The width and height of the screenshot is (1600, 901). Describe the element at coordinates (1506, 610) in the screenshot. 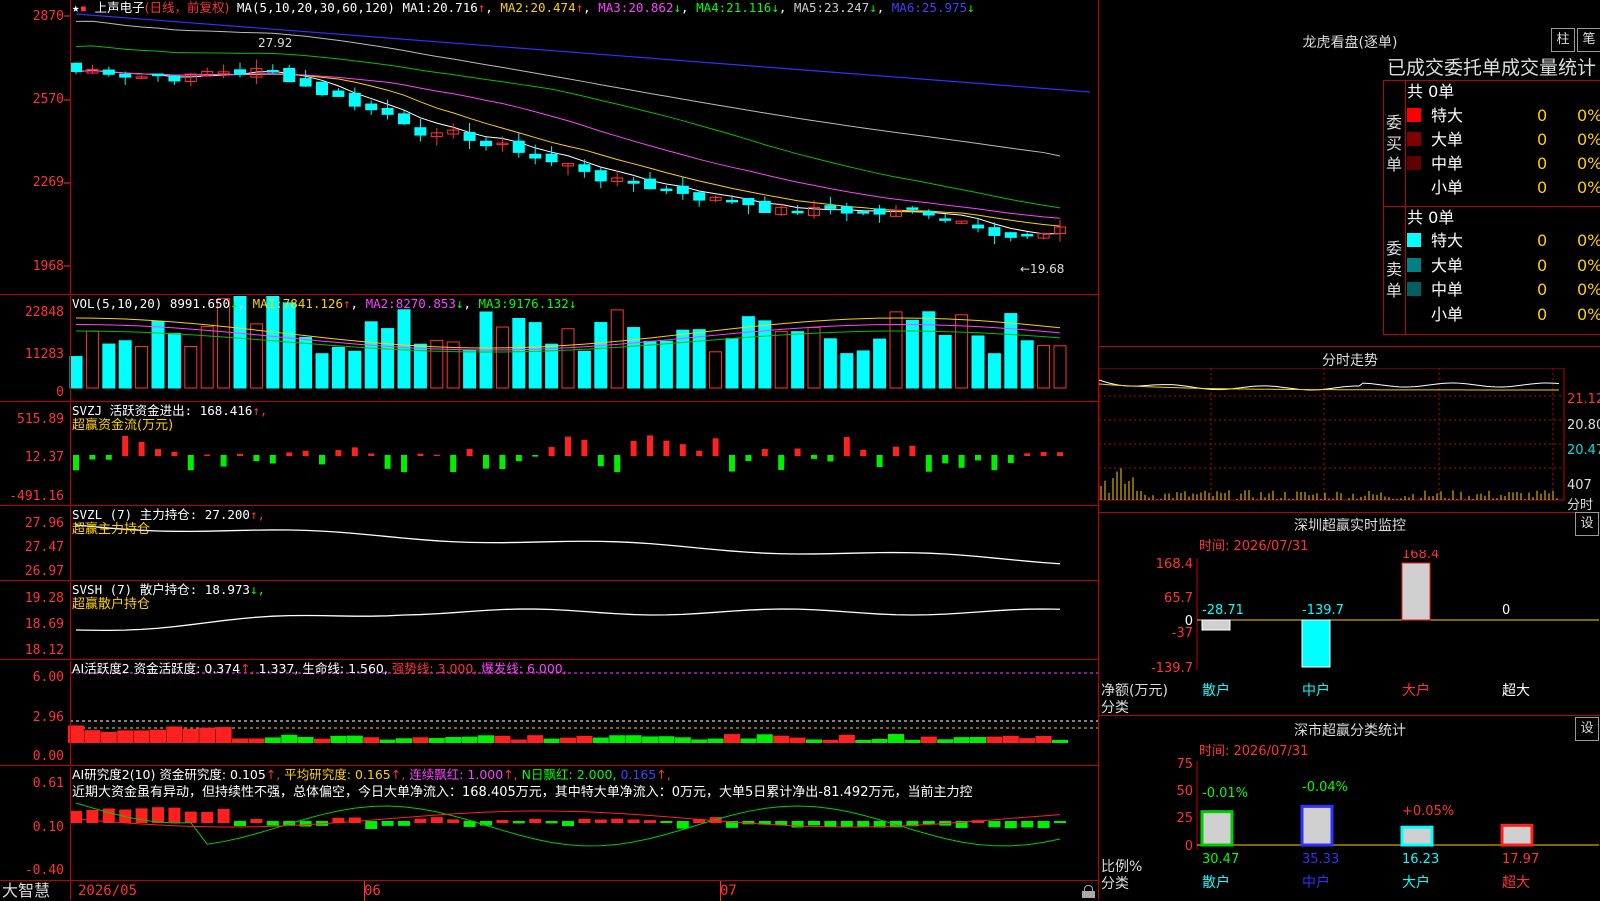

I see `monitor-value: 0` at that location.